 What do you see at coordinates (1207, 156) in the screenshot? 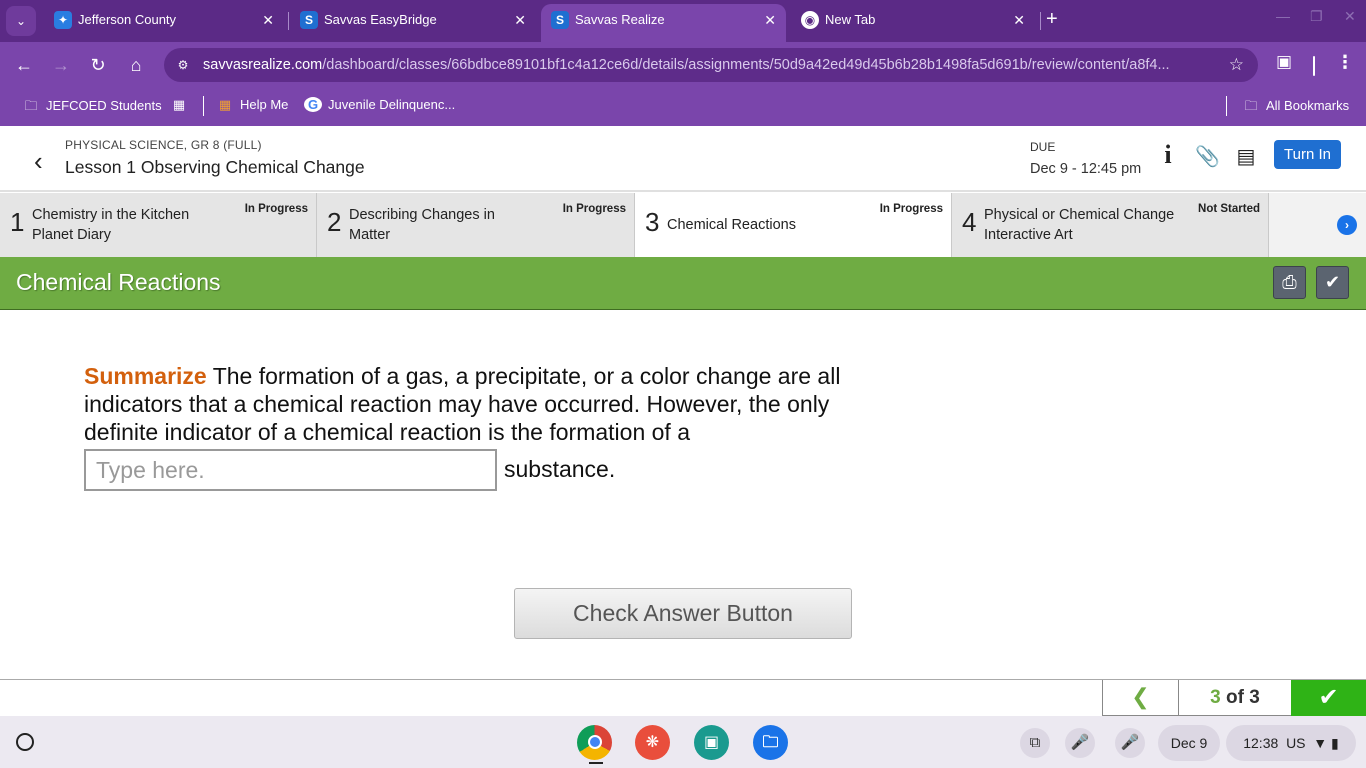
I see `paperclip-icon: 📎` at bounding box center [1207, 156].